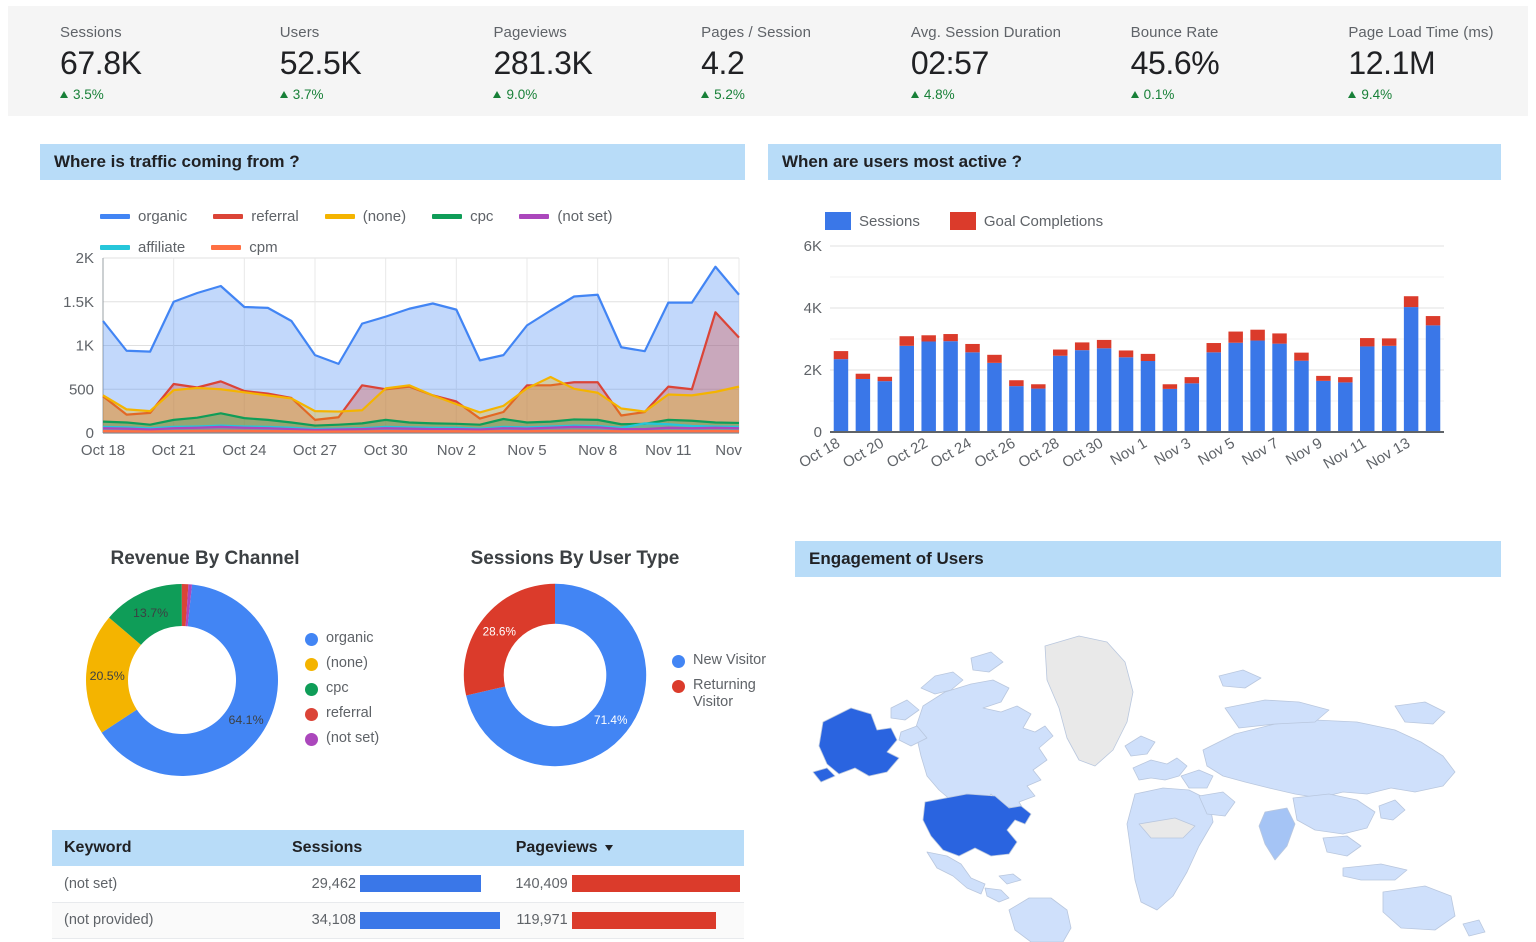  What do you see at coordinates (1010, 879) in the screenshot?
I see `map-region-caribbean` at bounding box center [1010, 879].